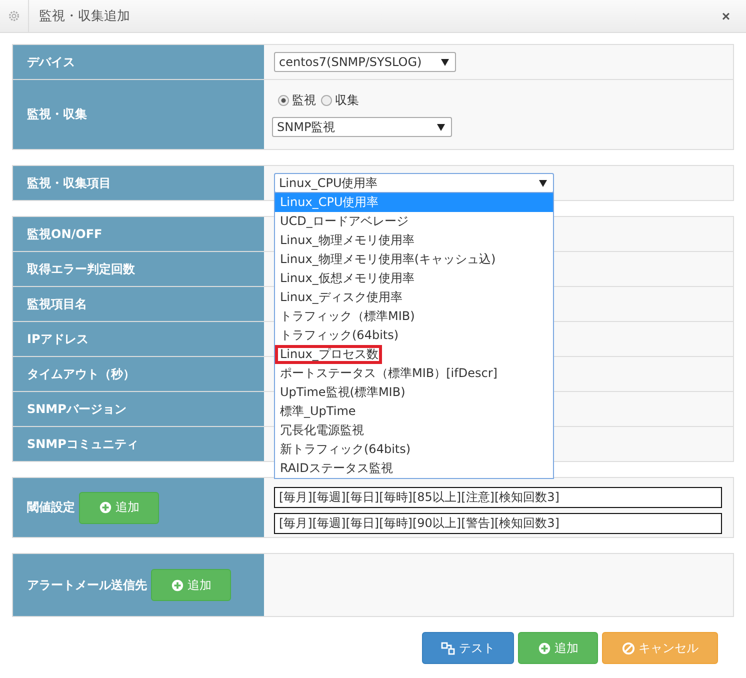  I want to click on field-label: タイムアウト（秒）, so click(81, 374).